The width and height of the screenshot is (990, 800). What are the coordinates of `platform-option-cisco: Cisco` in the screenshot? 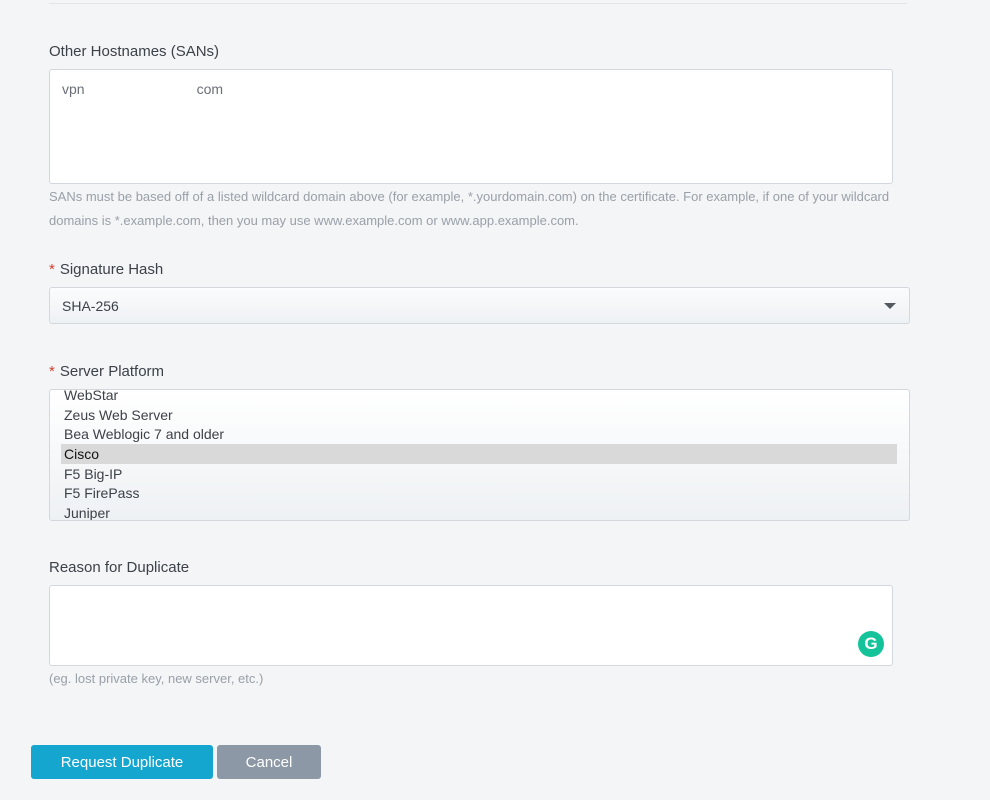 It's located at (479, 454).